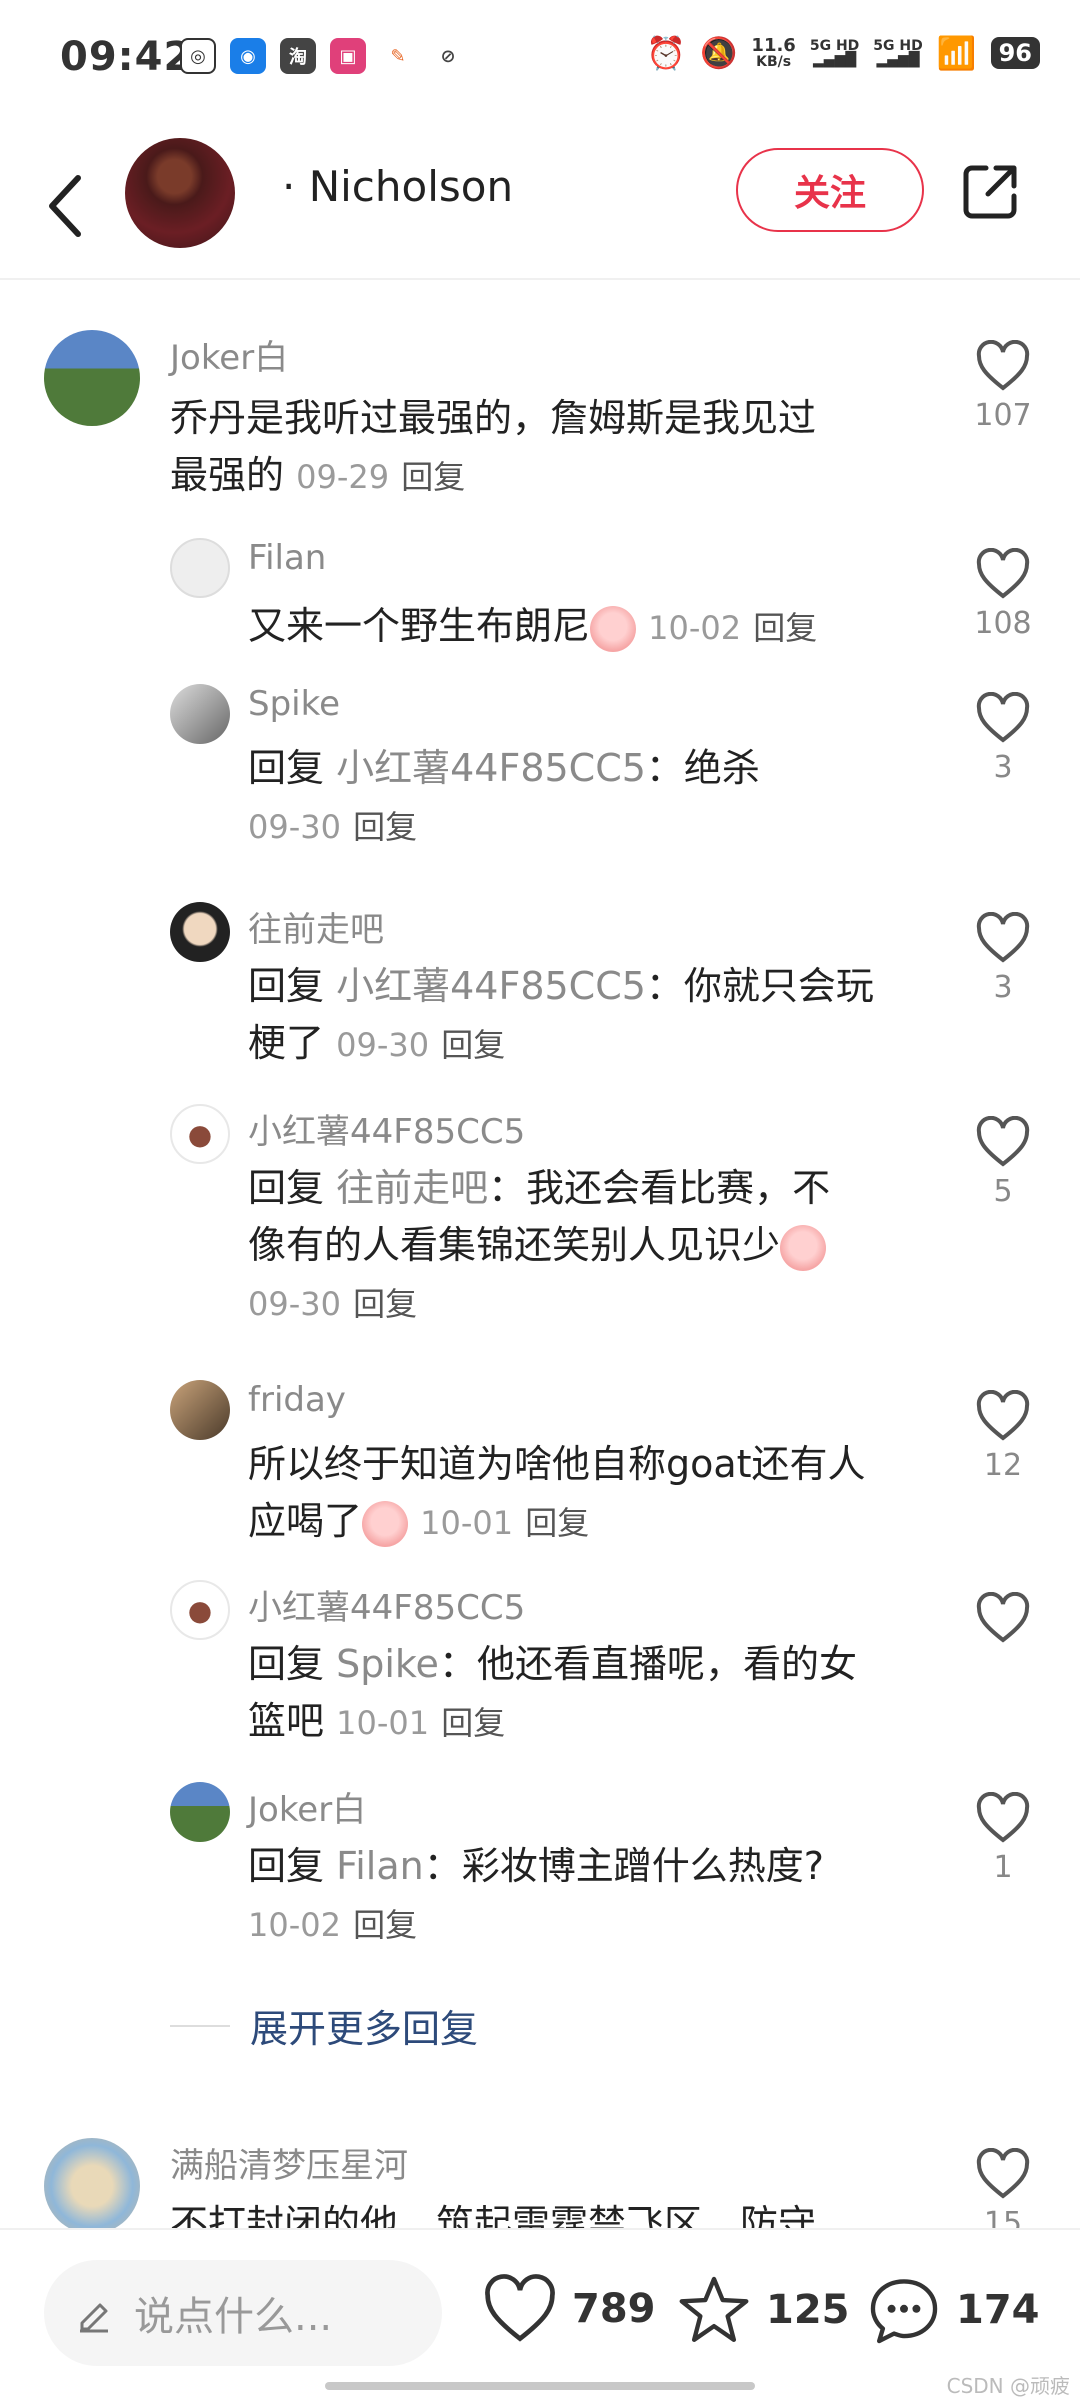 The width and height of the screenshot is (1080, 2400). I want to click on like-post-button: 789, so click(569, 2309).